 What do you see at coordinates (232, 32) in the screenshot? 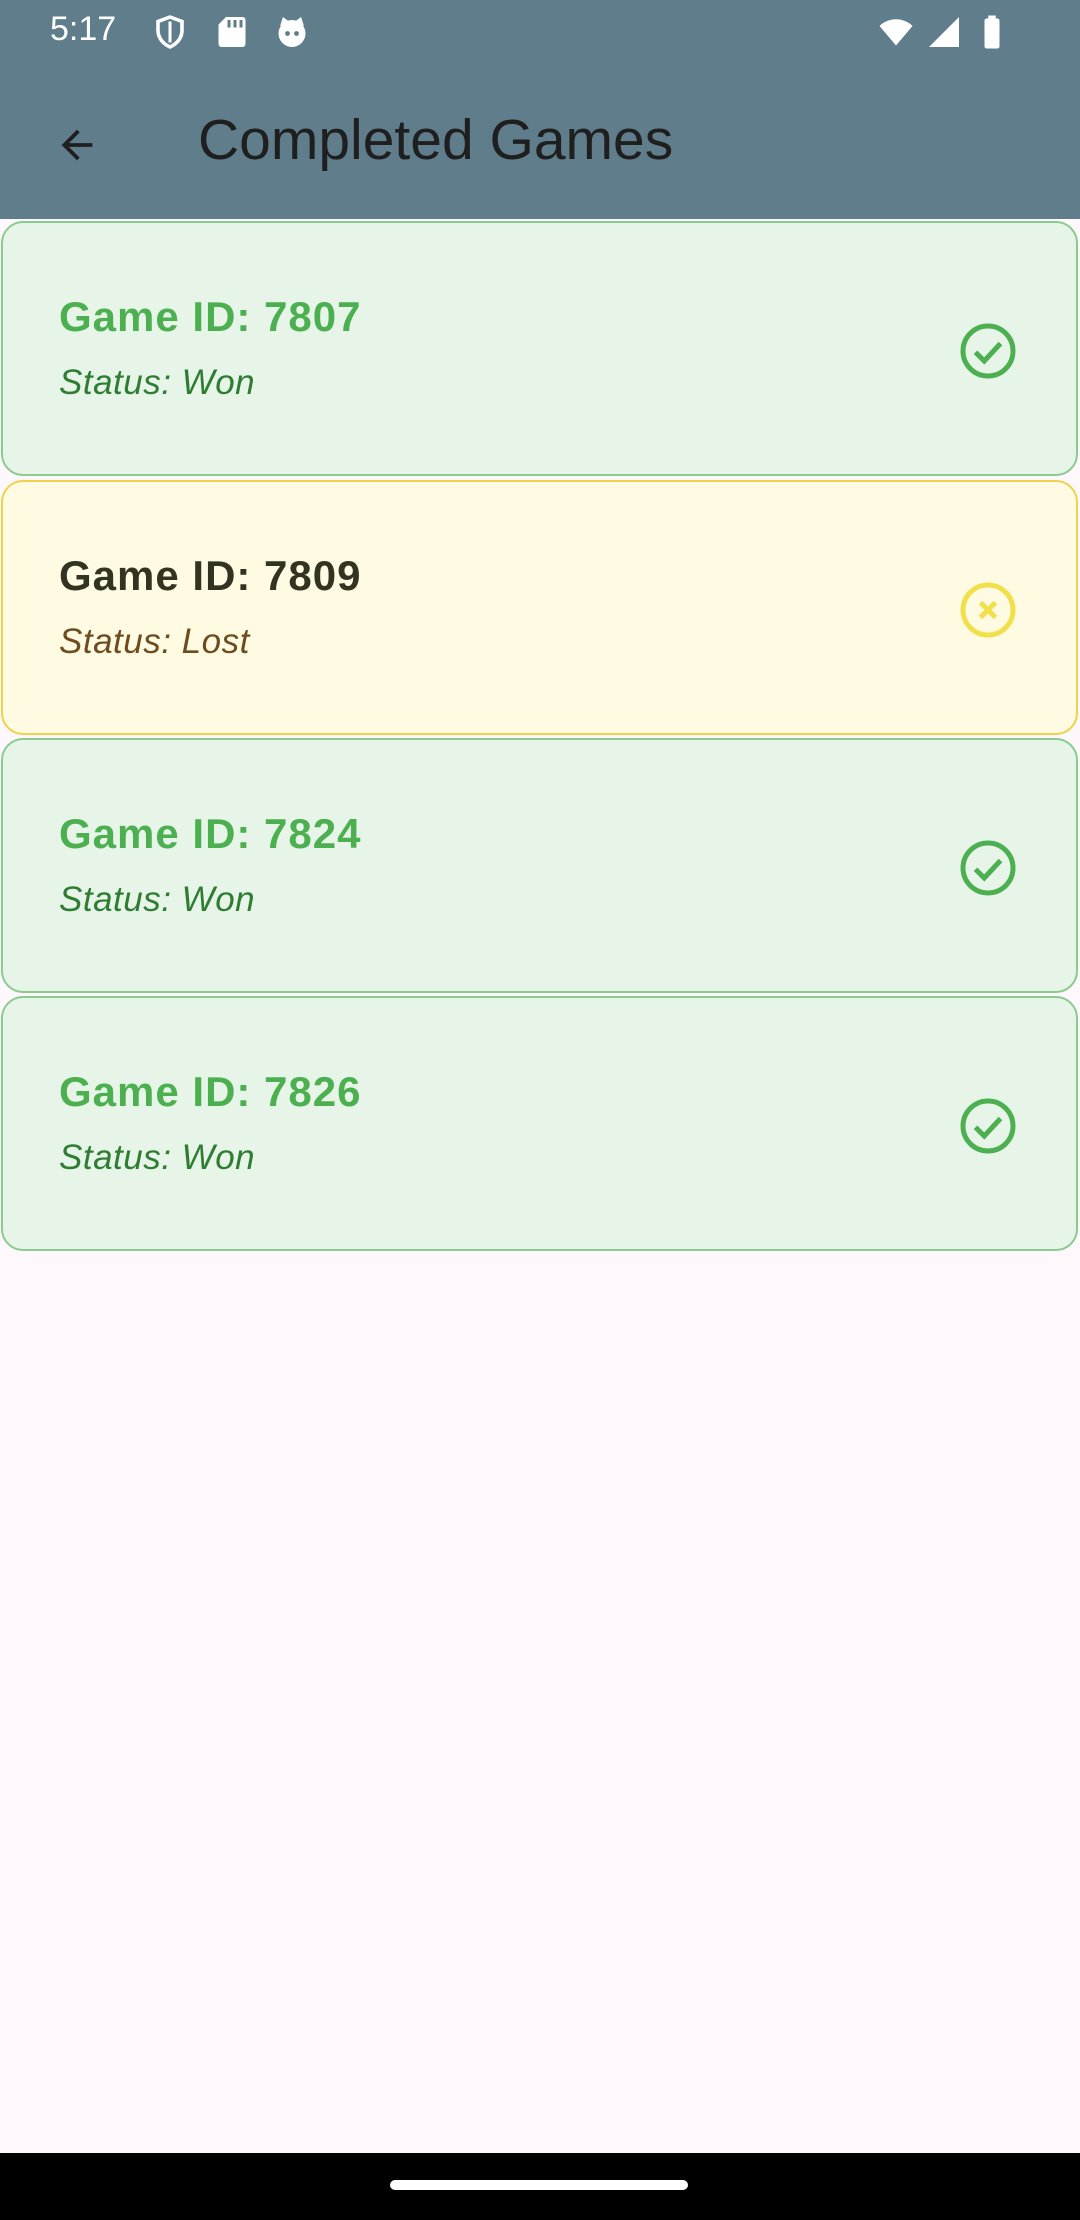
I see `sd-card-icon` at bounding box center [232, 32].